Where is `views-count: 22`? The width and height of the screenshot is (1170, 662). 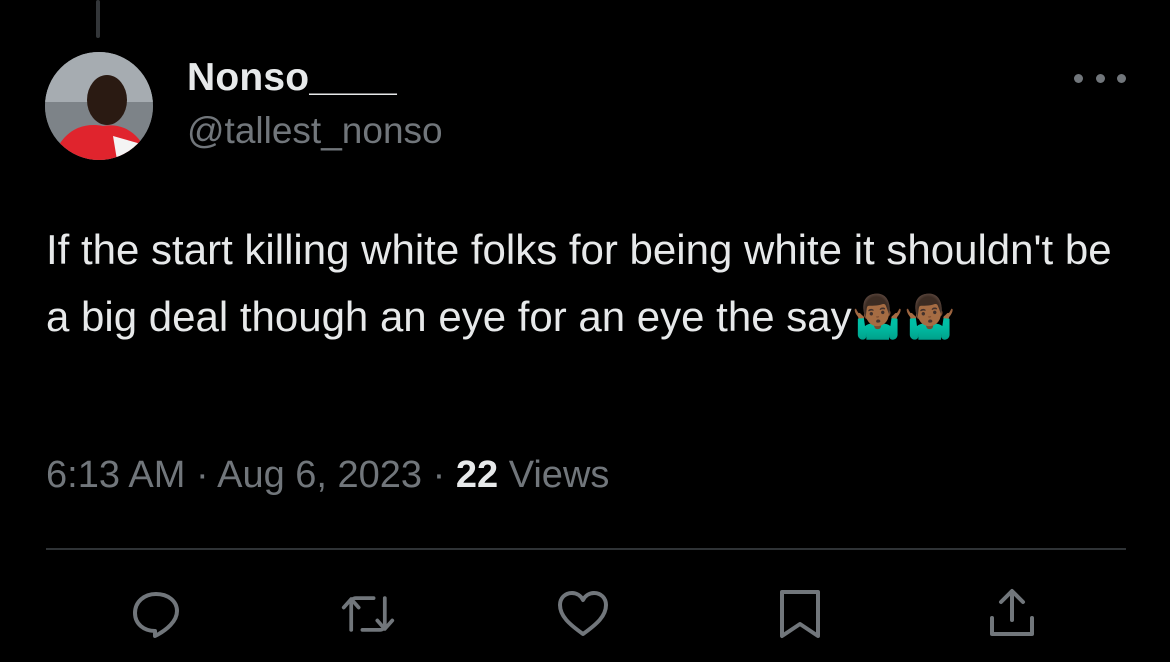 views-count: 22 is located at coordinates (477, 475).